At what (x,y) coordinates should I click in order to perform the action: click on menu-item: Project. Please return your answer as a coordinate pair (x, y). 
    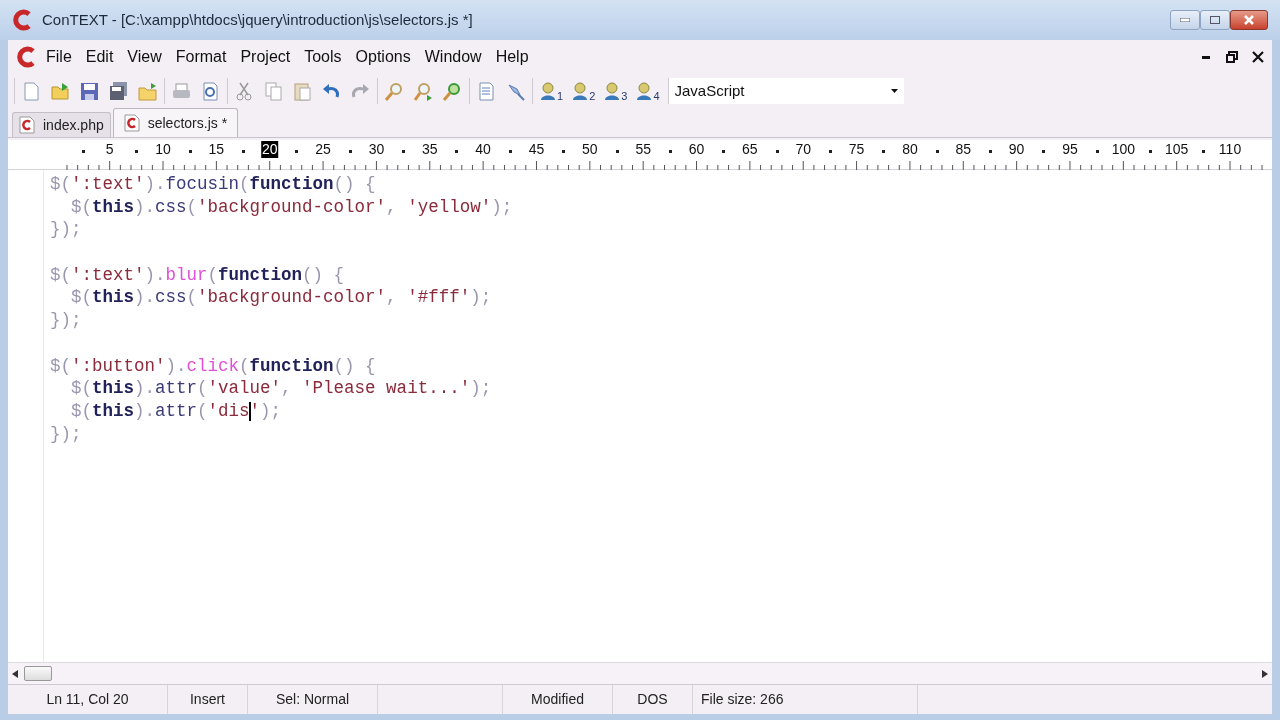
    Looking at the image, I should click on (265, 57).